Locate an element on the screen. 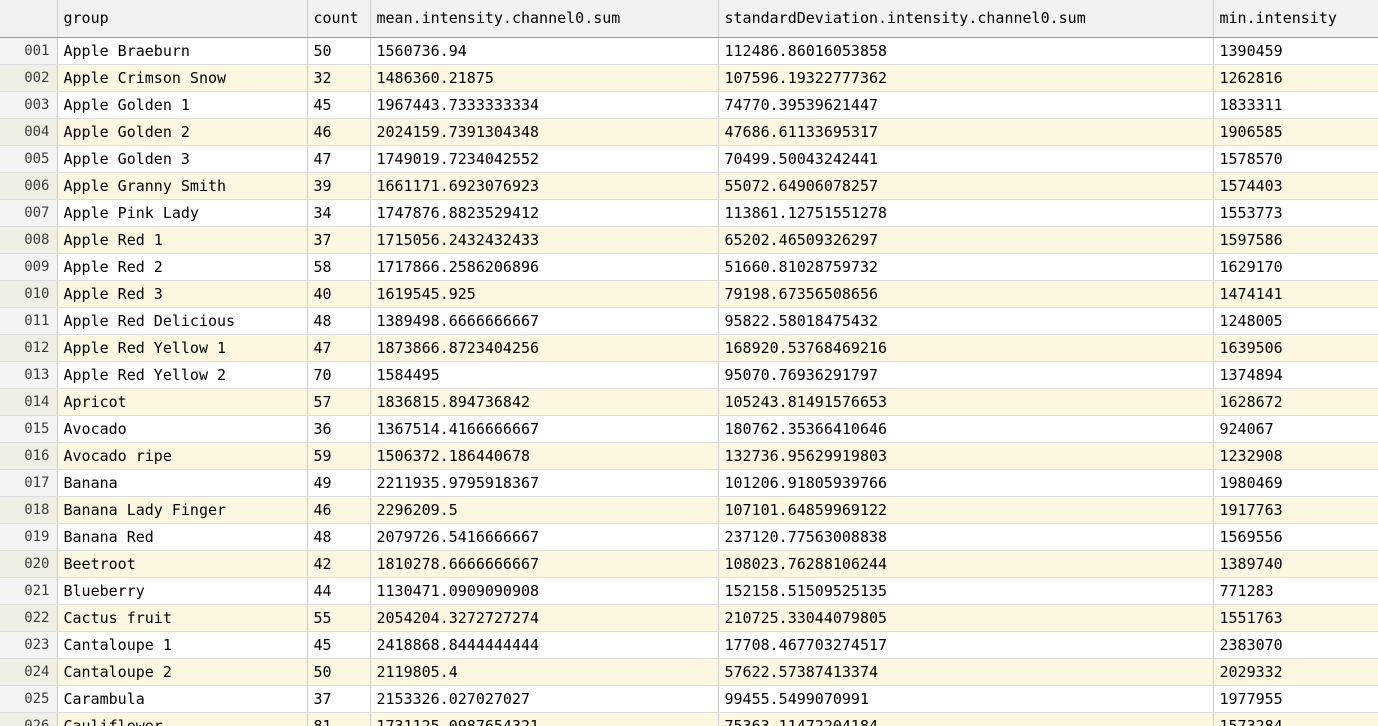 This screenshot has width=1378, height=726. row-number: 019 is located at coordinates (29, 537).